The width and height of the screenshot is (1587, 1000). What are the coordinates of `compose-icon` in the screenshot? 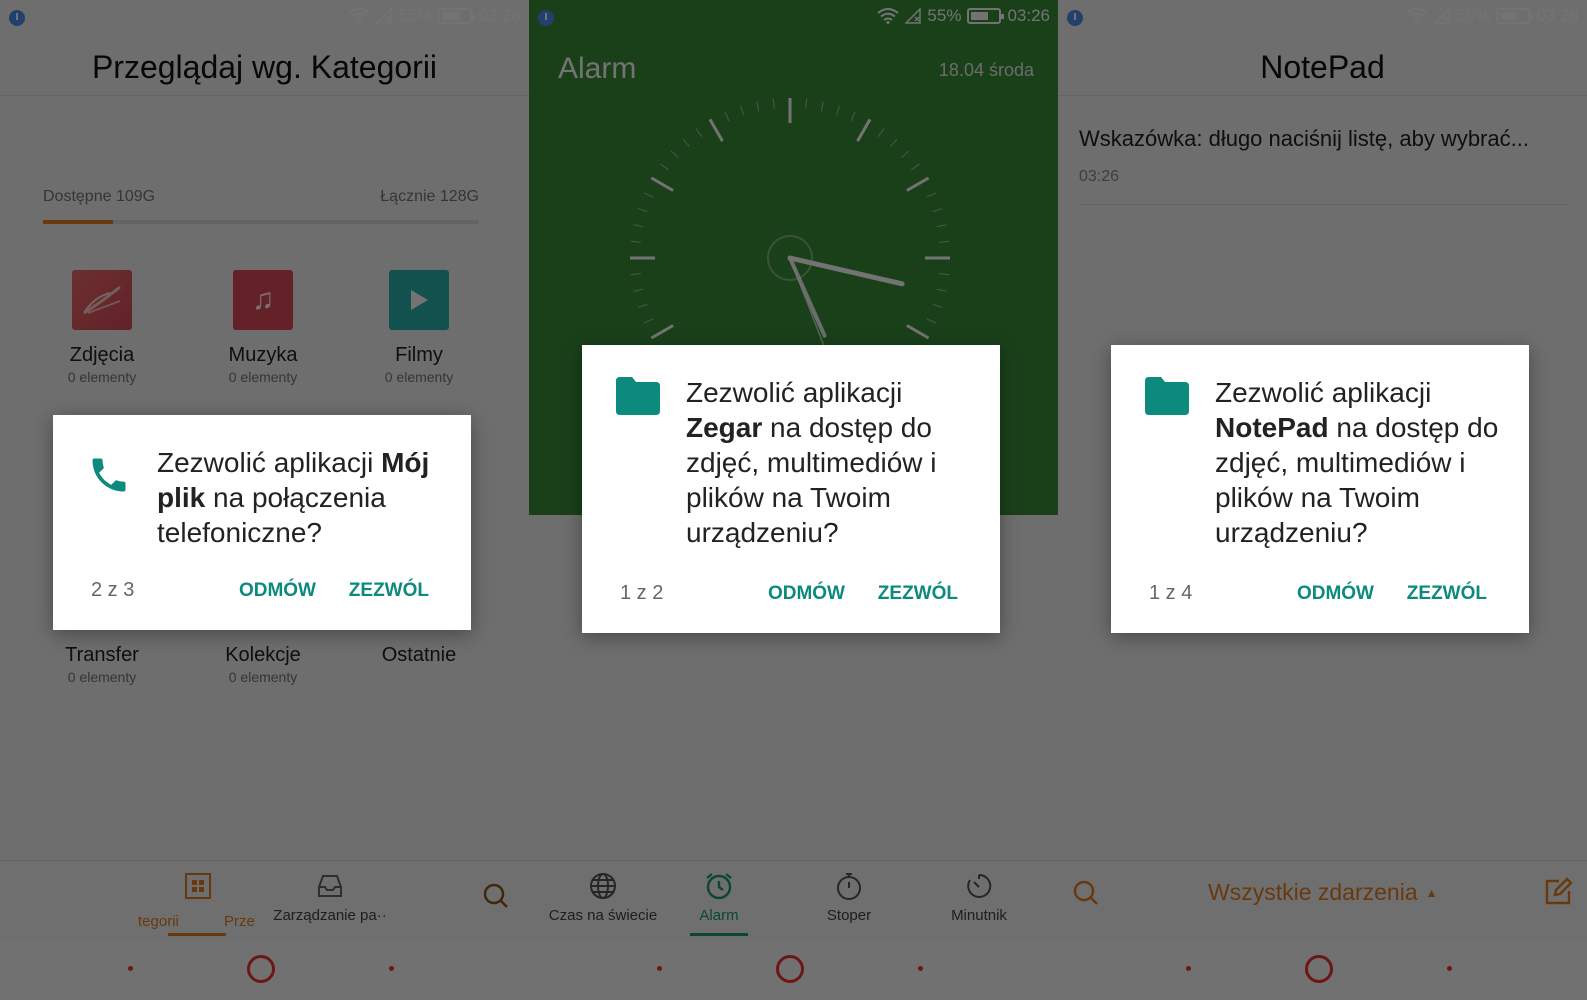 It's located at (1558, 892).